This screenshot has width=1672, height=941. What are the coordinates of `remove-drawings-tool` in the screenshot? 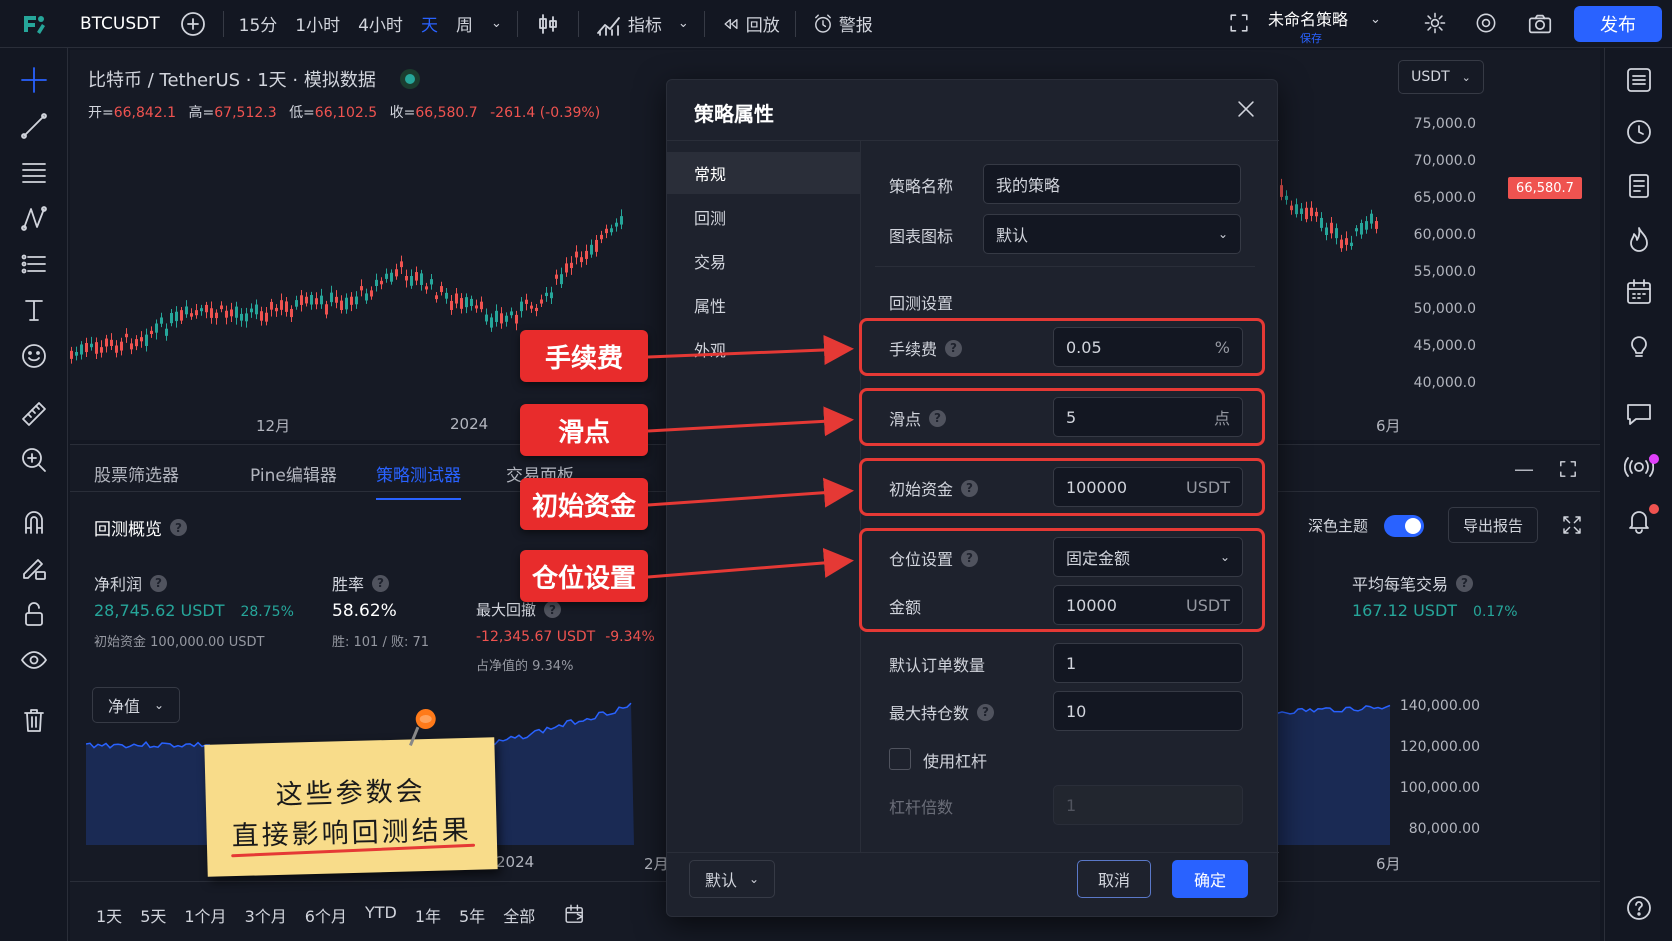 It's located at (34, 720).